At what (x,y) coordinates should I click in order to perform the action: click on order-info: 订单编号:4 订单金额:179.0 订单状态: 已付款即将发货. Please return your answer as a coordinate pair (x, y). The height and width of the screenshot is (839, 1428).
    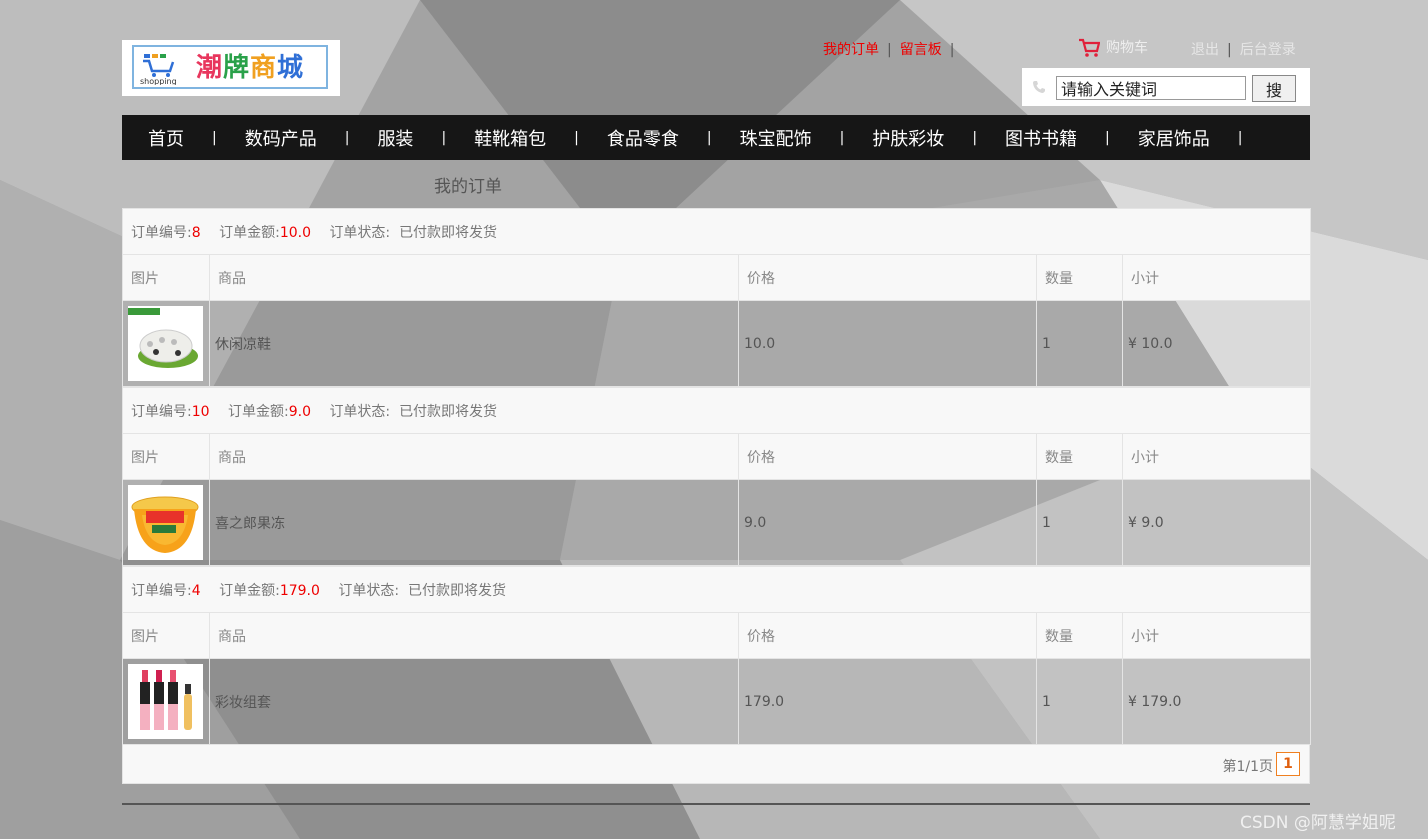
    Looking at the image, I should click on (716, 589).